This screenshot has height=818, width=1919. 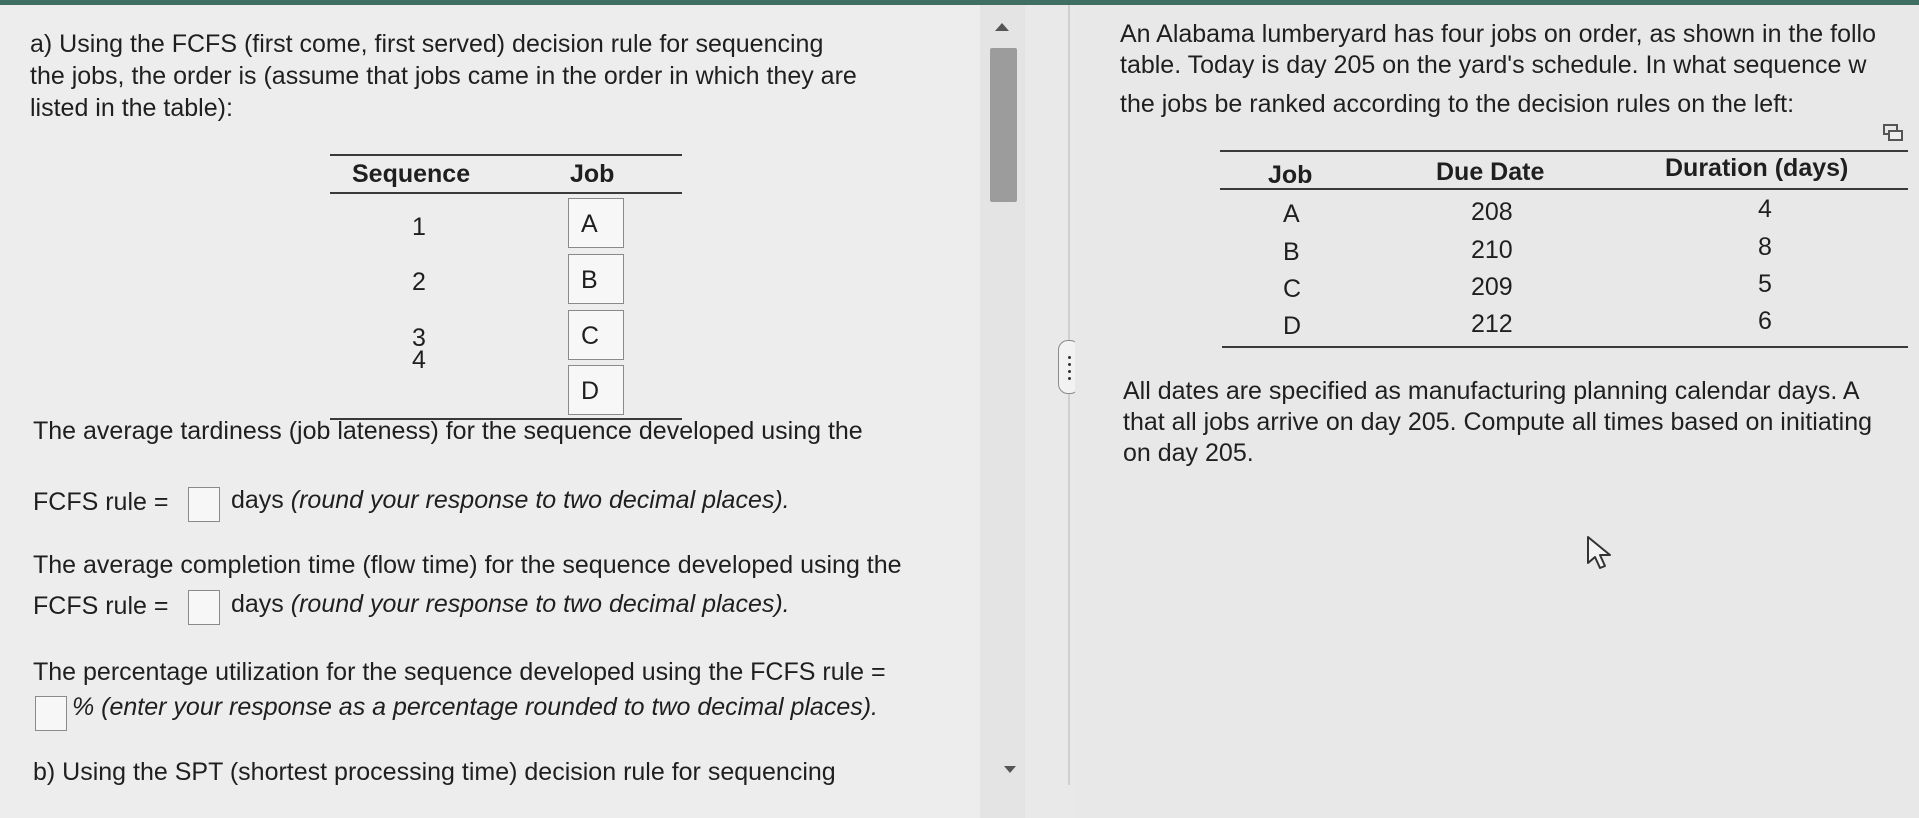 What do you see at coordinates (1564, 151) in the screenshot?
I see `jobs-table-top-rule` at bounding box center [1564, 151].